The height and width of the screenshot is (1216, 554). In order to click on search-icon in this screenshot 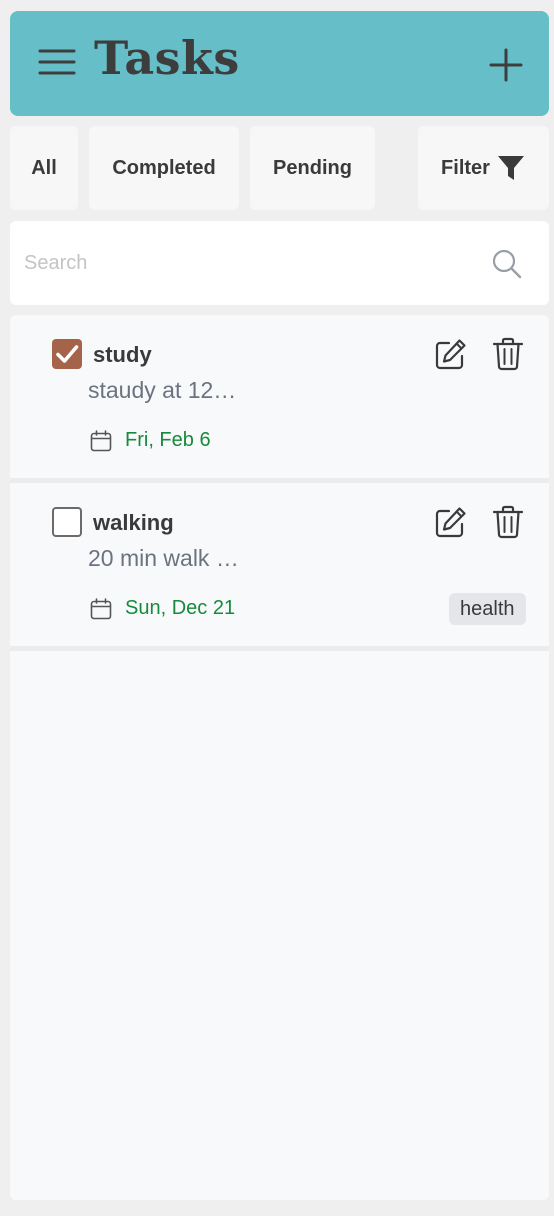, I will do `click(507, 264)`.